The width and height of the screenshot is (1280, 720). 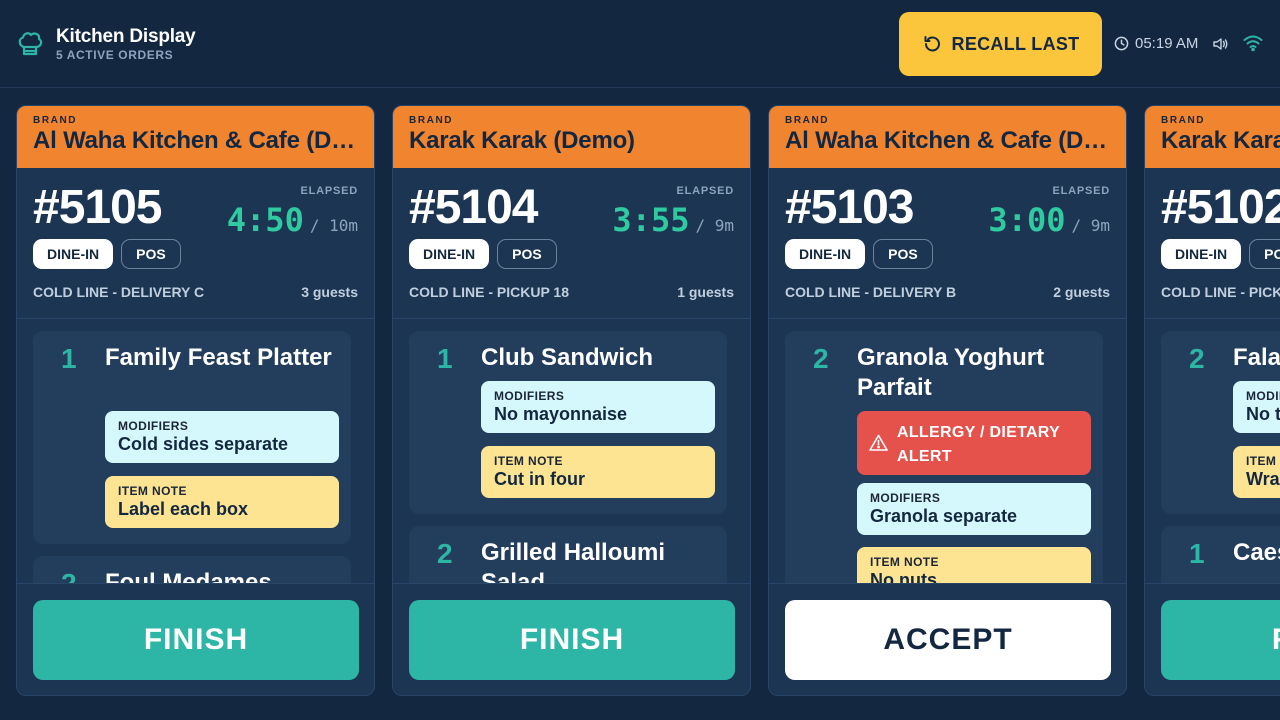 I want to click on undo-icon, so click(x=932, y=44).